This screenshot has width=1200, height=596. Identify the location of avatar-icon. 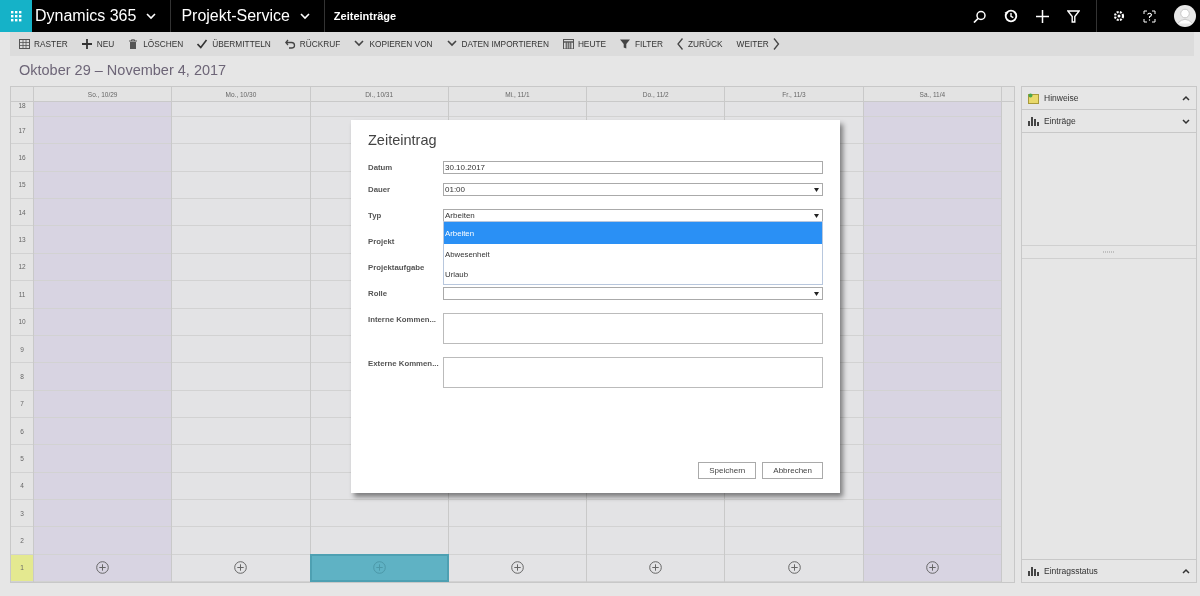
(1185, 16).